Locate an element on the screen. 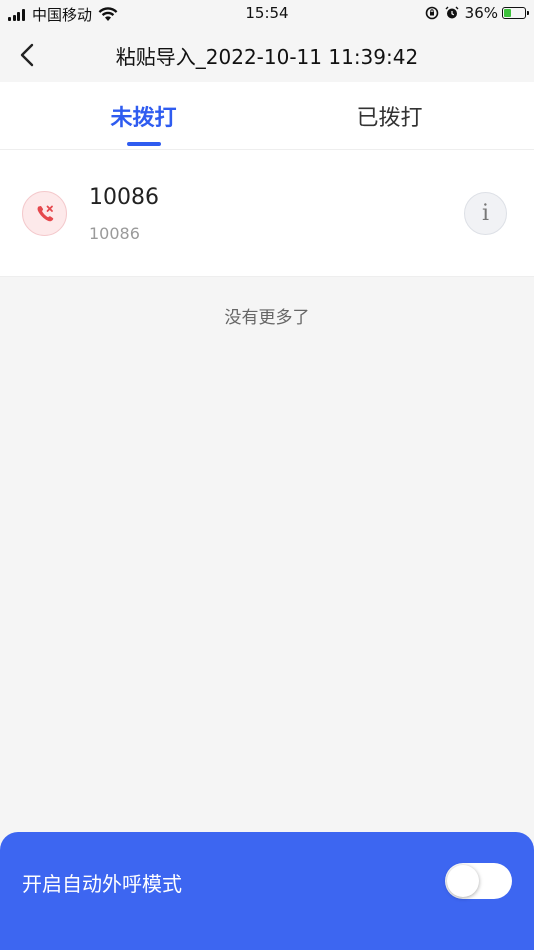  list-item: 10086 10086 i is located at coordinates (267, 213).